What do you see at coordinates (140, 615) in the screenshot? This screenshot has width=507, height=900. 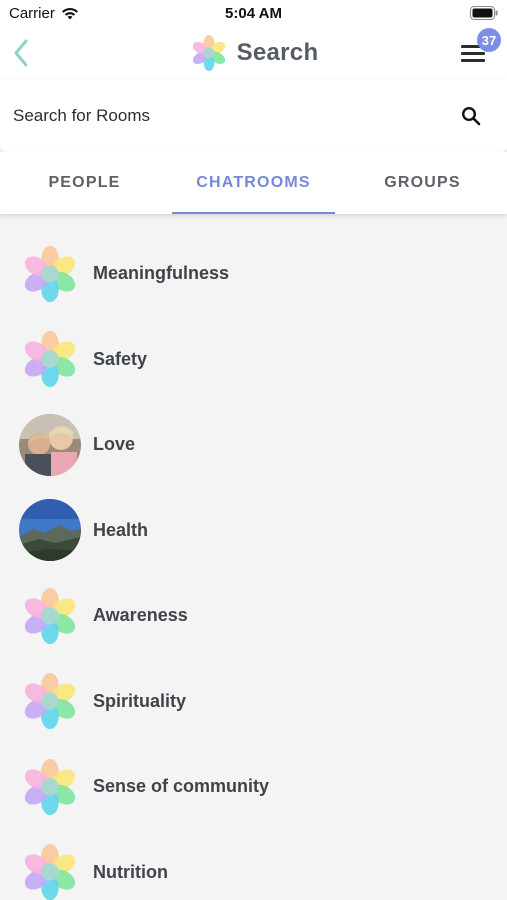 I see `chatroom-name: Awareness` at bounding box center [140, 615].